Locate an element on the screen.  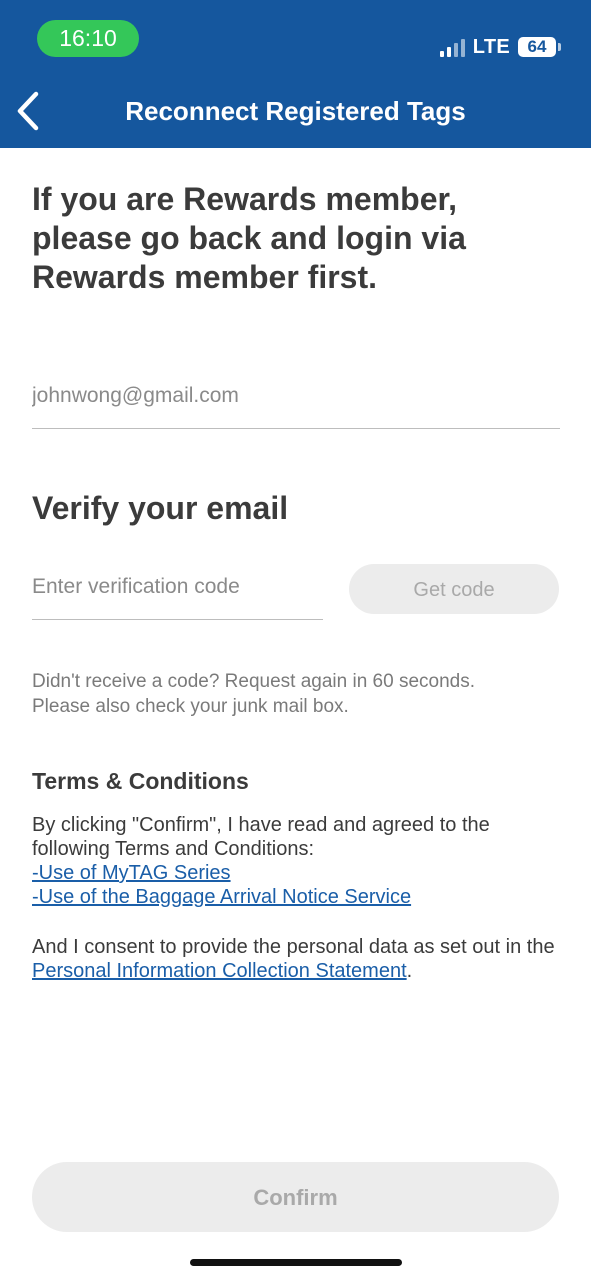
code-field-wrapper is located at coordinates (177, 597).